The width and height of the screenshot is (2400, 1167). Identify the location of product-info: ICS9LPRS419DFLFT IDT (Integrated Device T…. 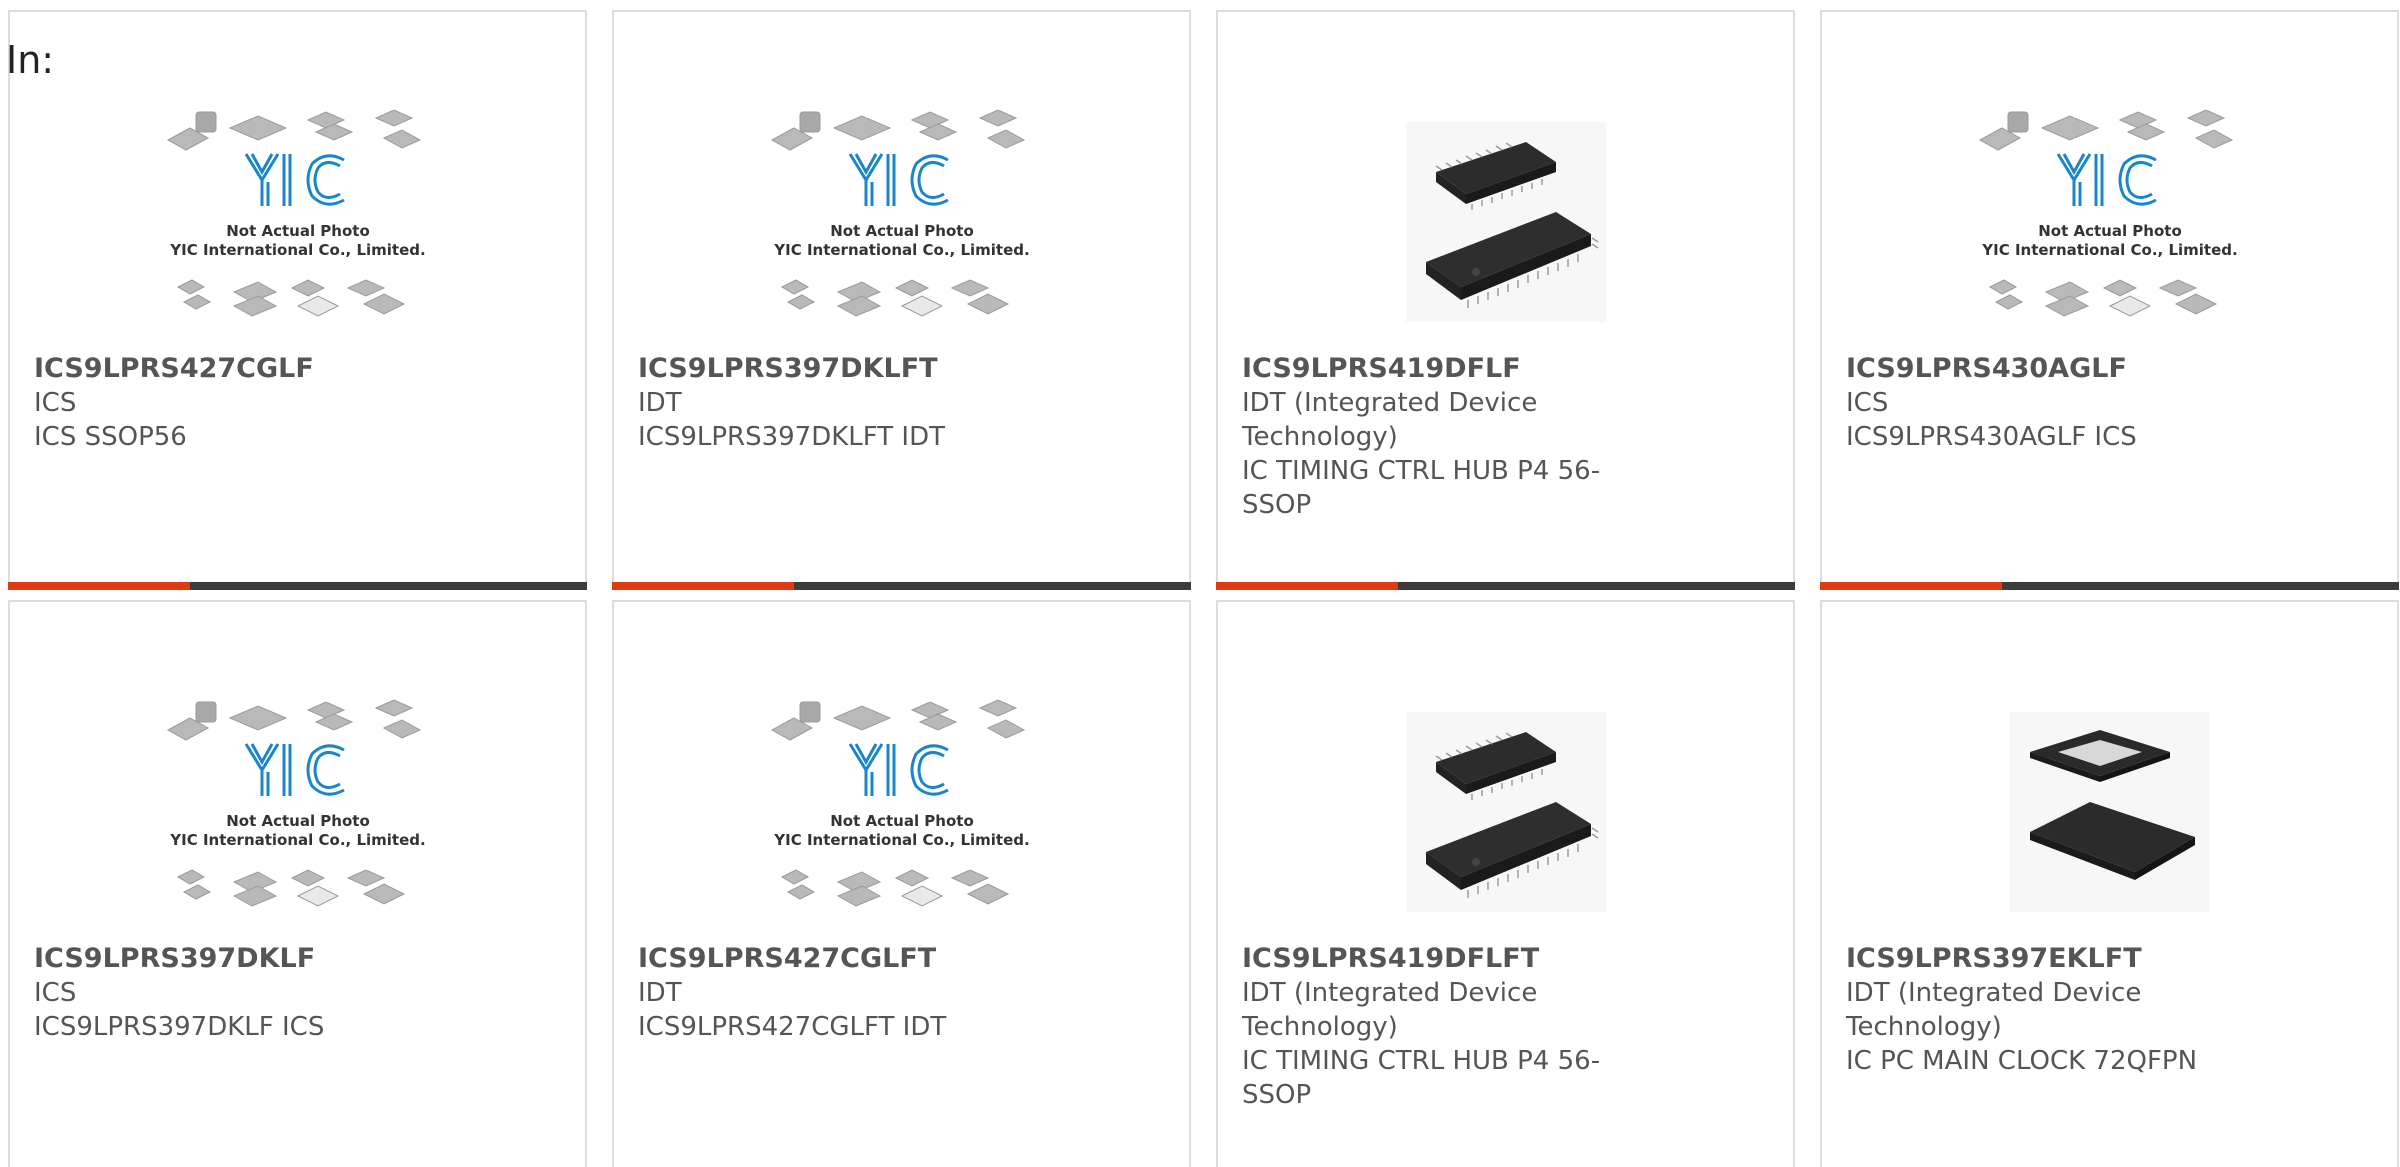
(1505, 1027).